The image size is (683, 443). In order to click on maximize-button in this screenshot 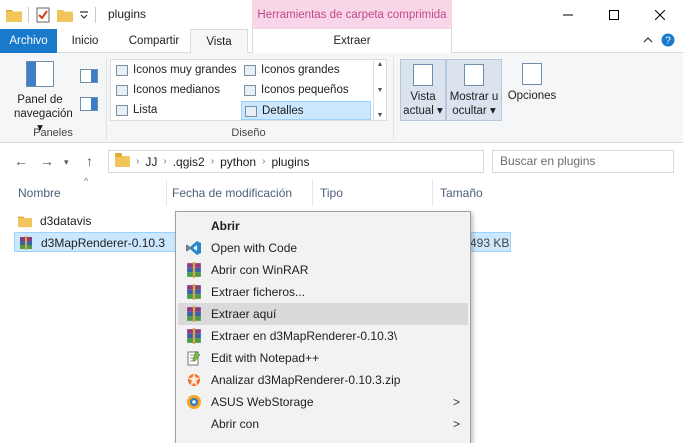, I will do `click(614, 14)`.